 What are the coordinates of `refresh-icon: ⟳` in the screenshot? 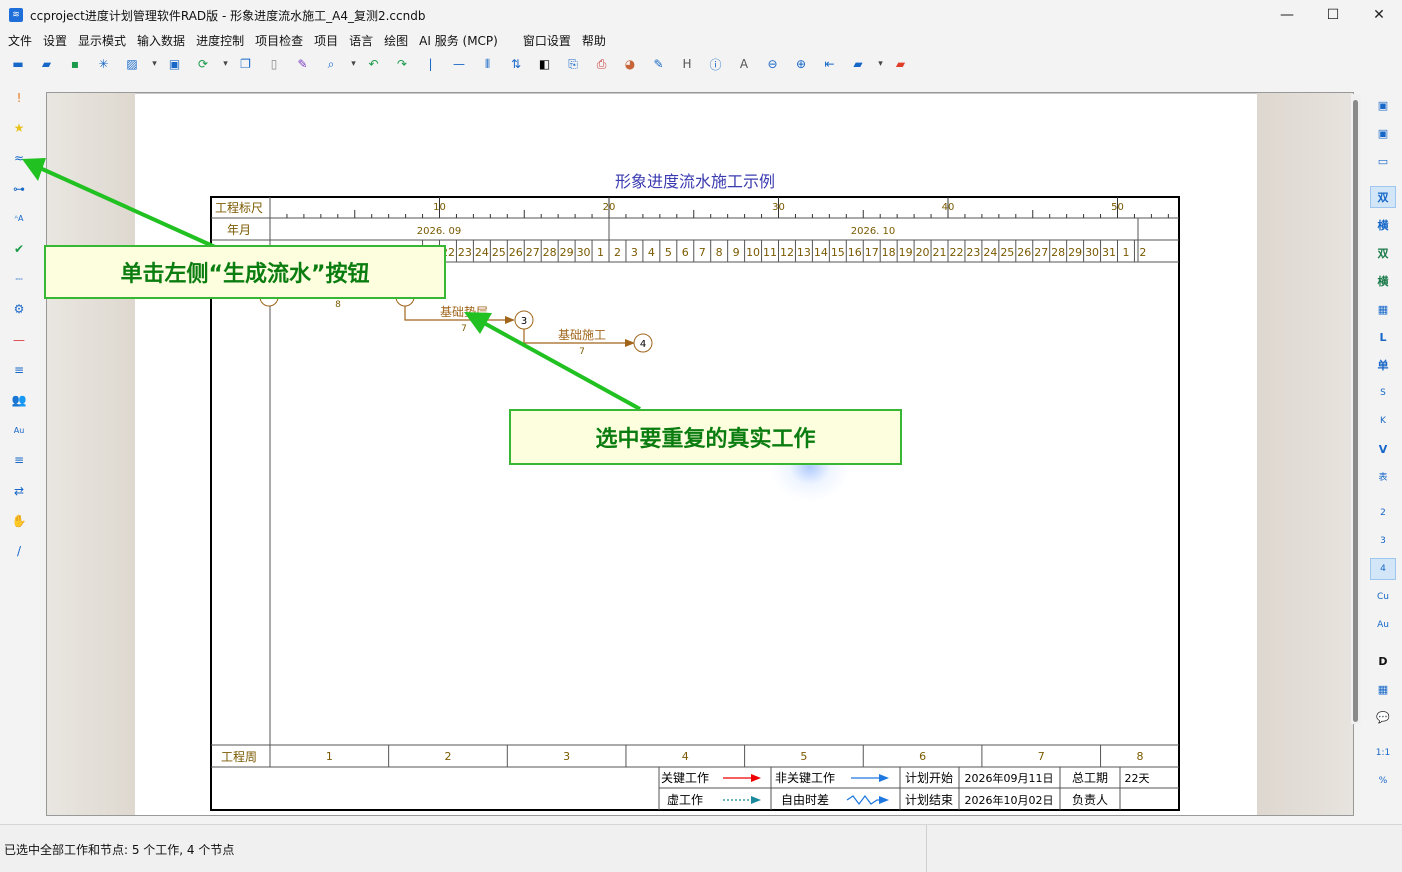 It's located at (203, 64).